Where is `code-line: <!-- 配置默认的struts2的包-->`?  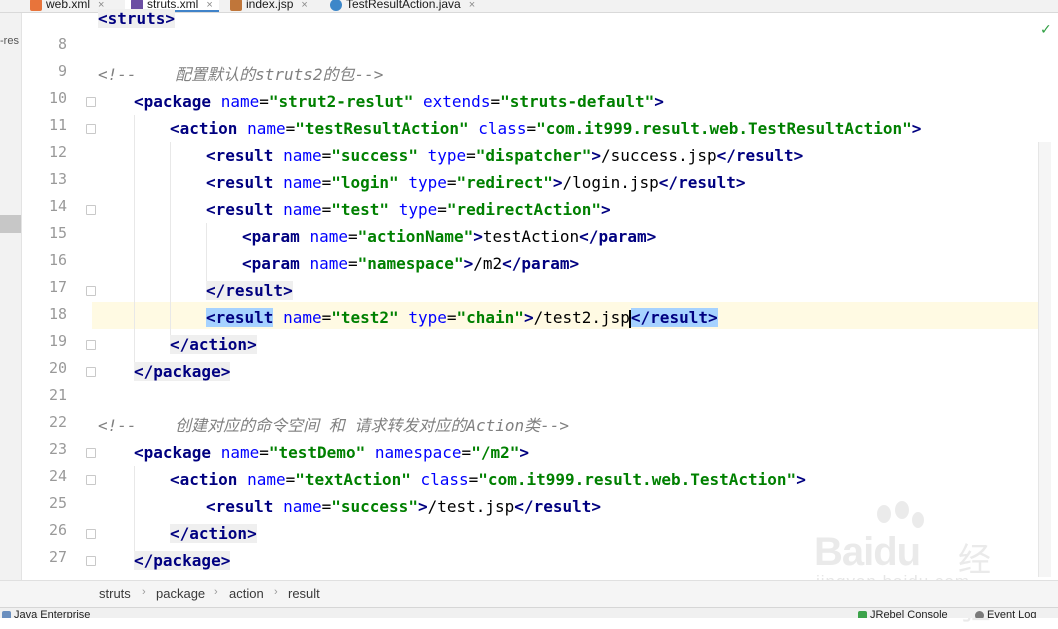
code-line: <!-- 配置默认的struts2的包--> is located at coordinates (241, 74).